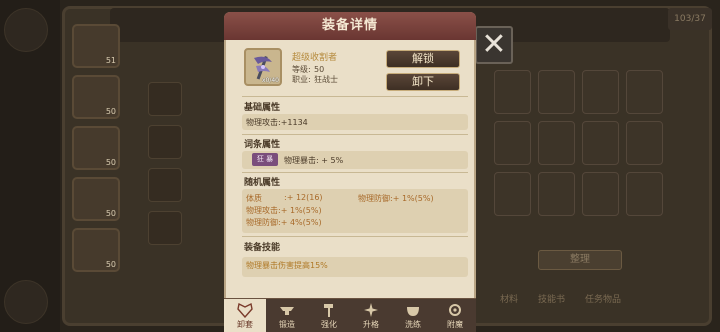 This screenshot has height=332, width=720. I want to click on equipment-tab-bar: 卸套 锻造 强化 升格 洗练 附魔, so click(350, 315).